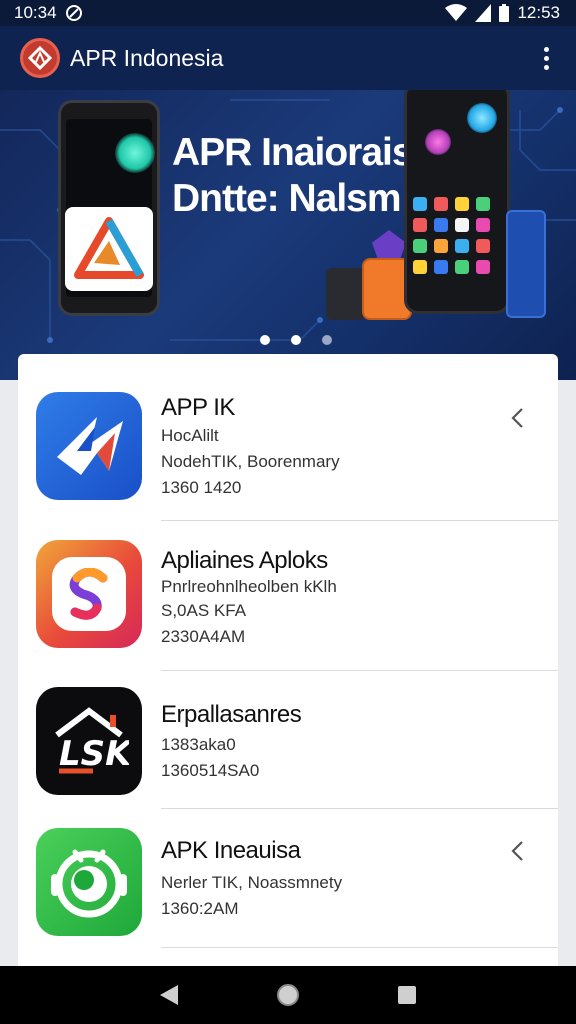 Image resolution: width=576 pixels, height=1024 pixels. Describe the element at coordinates (293, 152) in the screenshot. I see `banner-headline-line1: APR Inaiorais` at that location.